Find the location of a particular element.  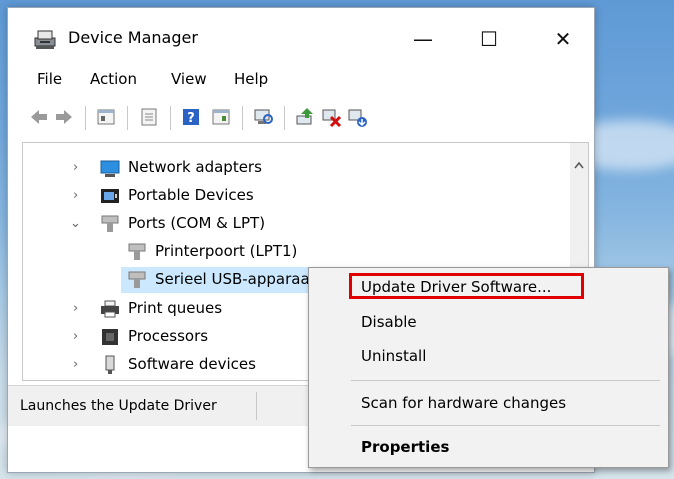

printer-icon is located at coordinates (110, 309).